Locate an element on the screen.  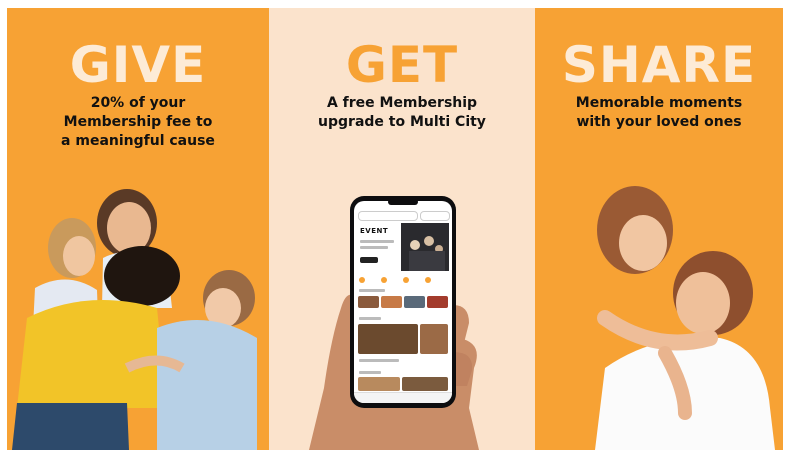
share-title: SHARE is located at coordinates (659, 65).